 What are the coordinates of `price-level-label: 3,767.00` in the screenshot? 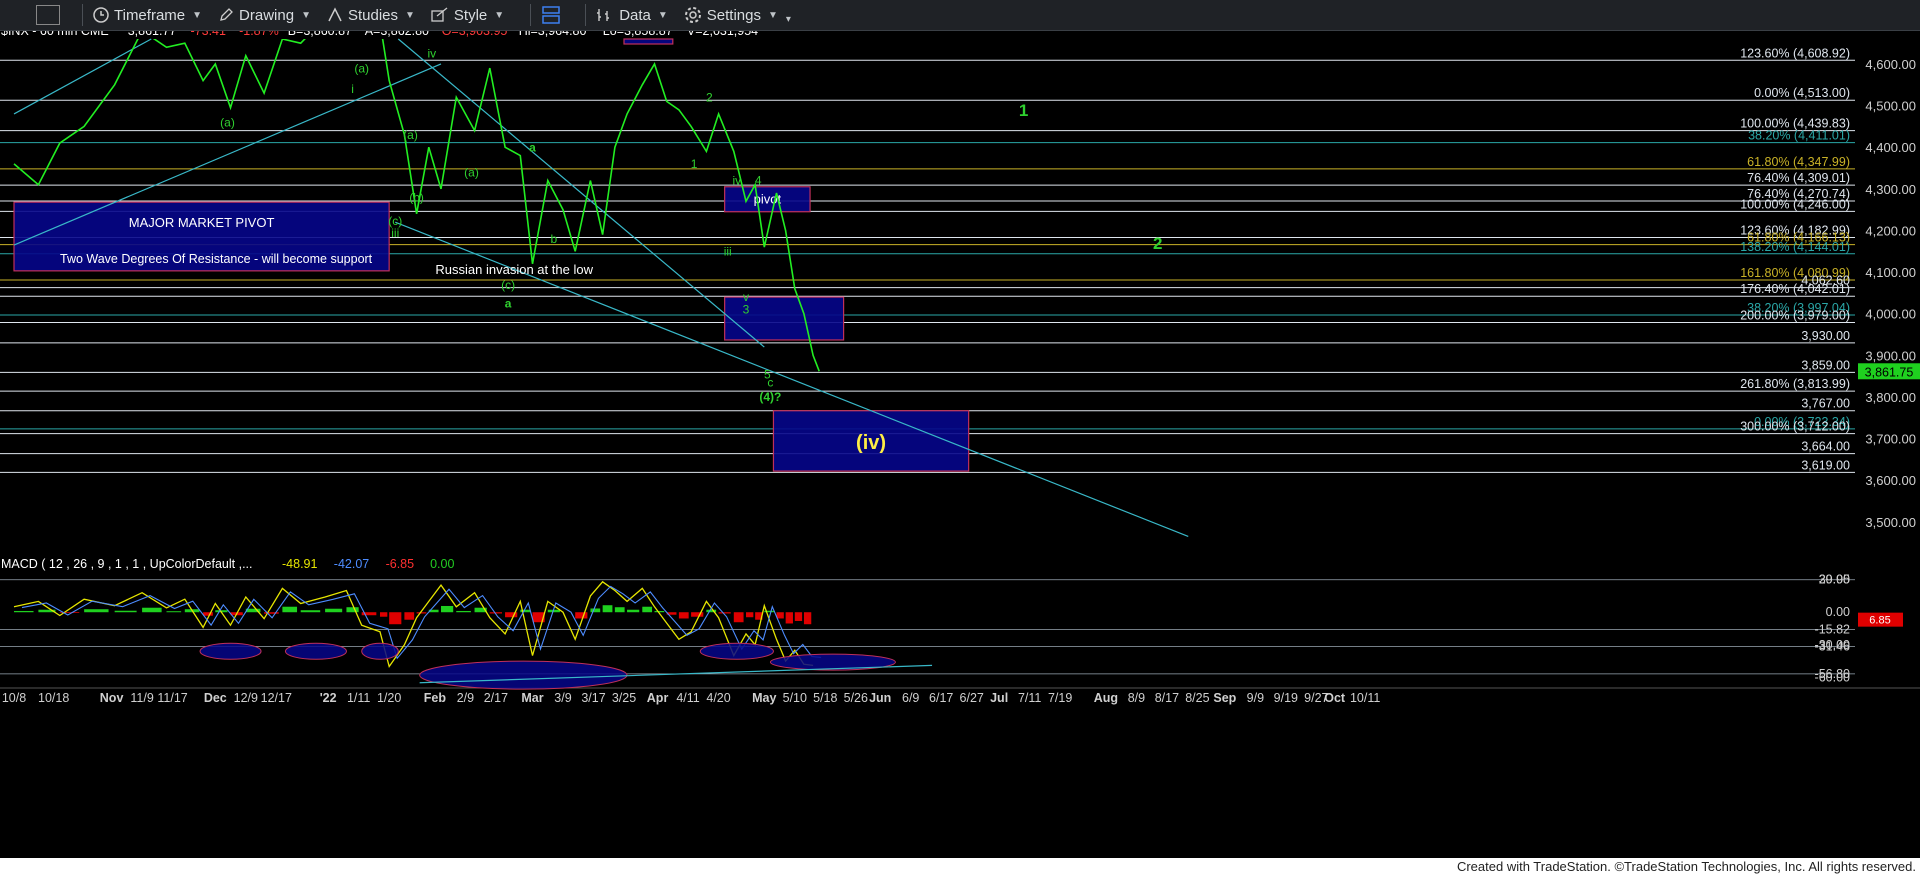 It's located at (1825, 404).